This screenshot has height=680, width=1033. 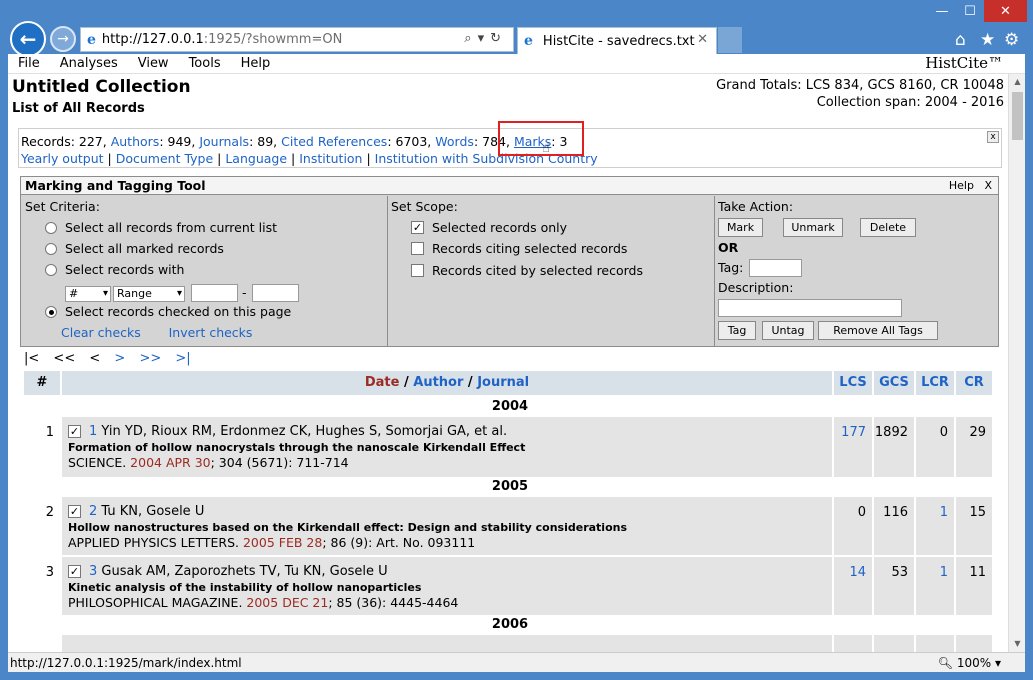 I want to click on record-lcs-link: 14, so click(x=857, y=572).